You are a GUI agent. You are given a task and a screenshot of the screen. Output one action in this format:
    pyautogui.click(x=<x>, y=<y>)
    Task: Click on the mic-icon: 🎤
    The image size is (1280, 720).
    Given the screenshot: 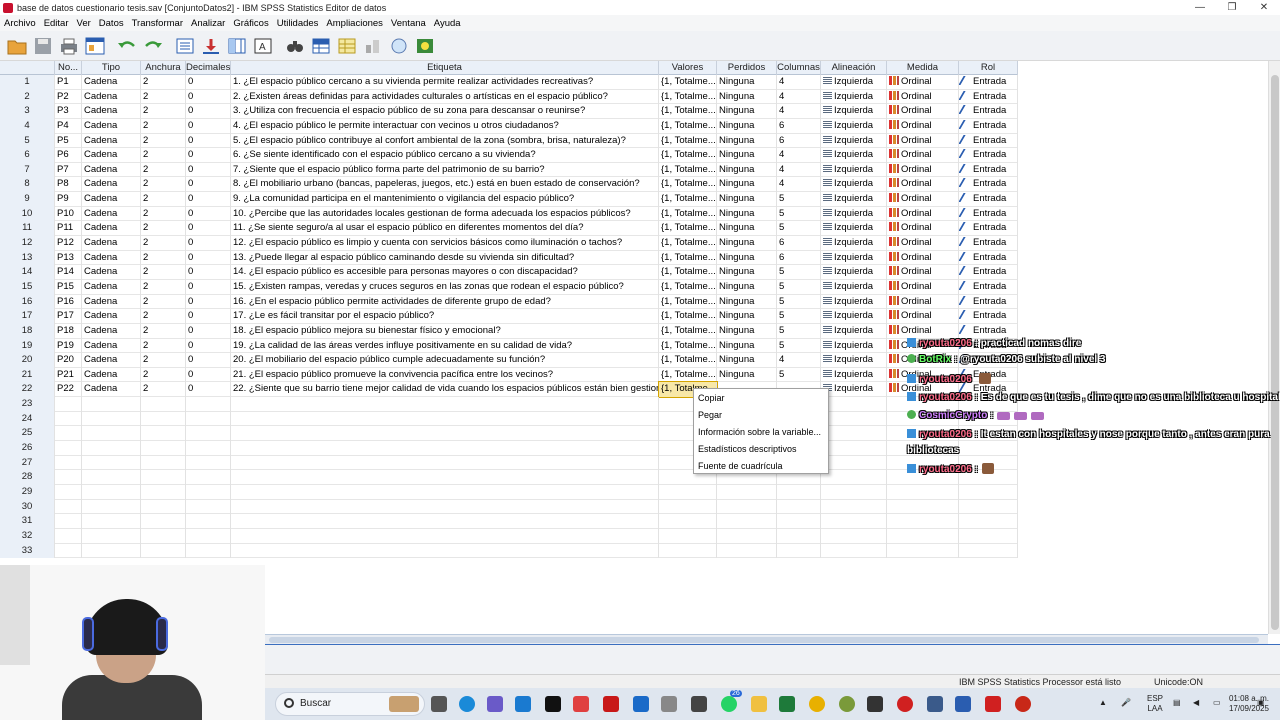 What is the action you would take?
    pyautogui.click(x=1126, y=703)
    